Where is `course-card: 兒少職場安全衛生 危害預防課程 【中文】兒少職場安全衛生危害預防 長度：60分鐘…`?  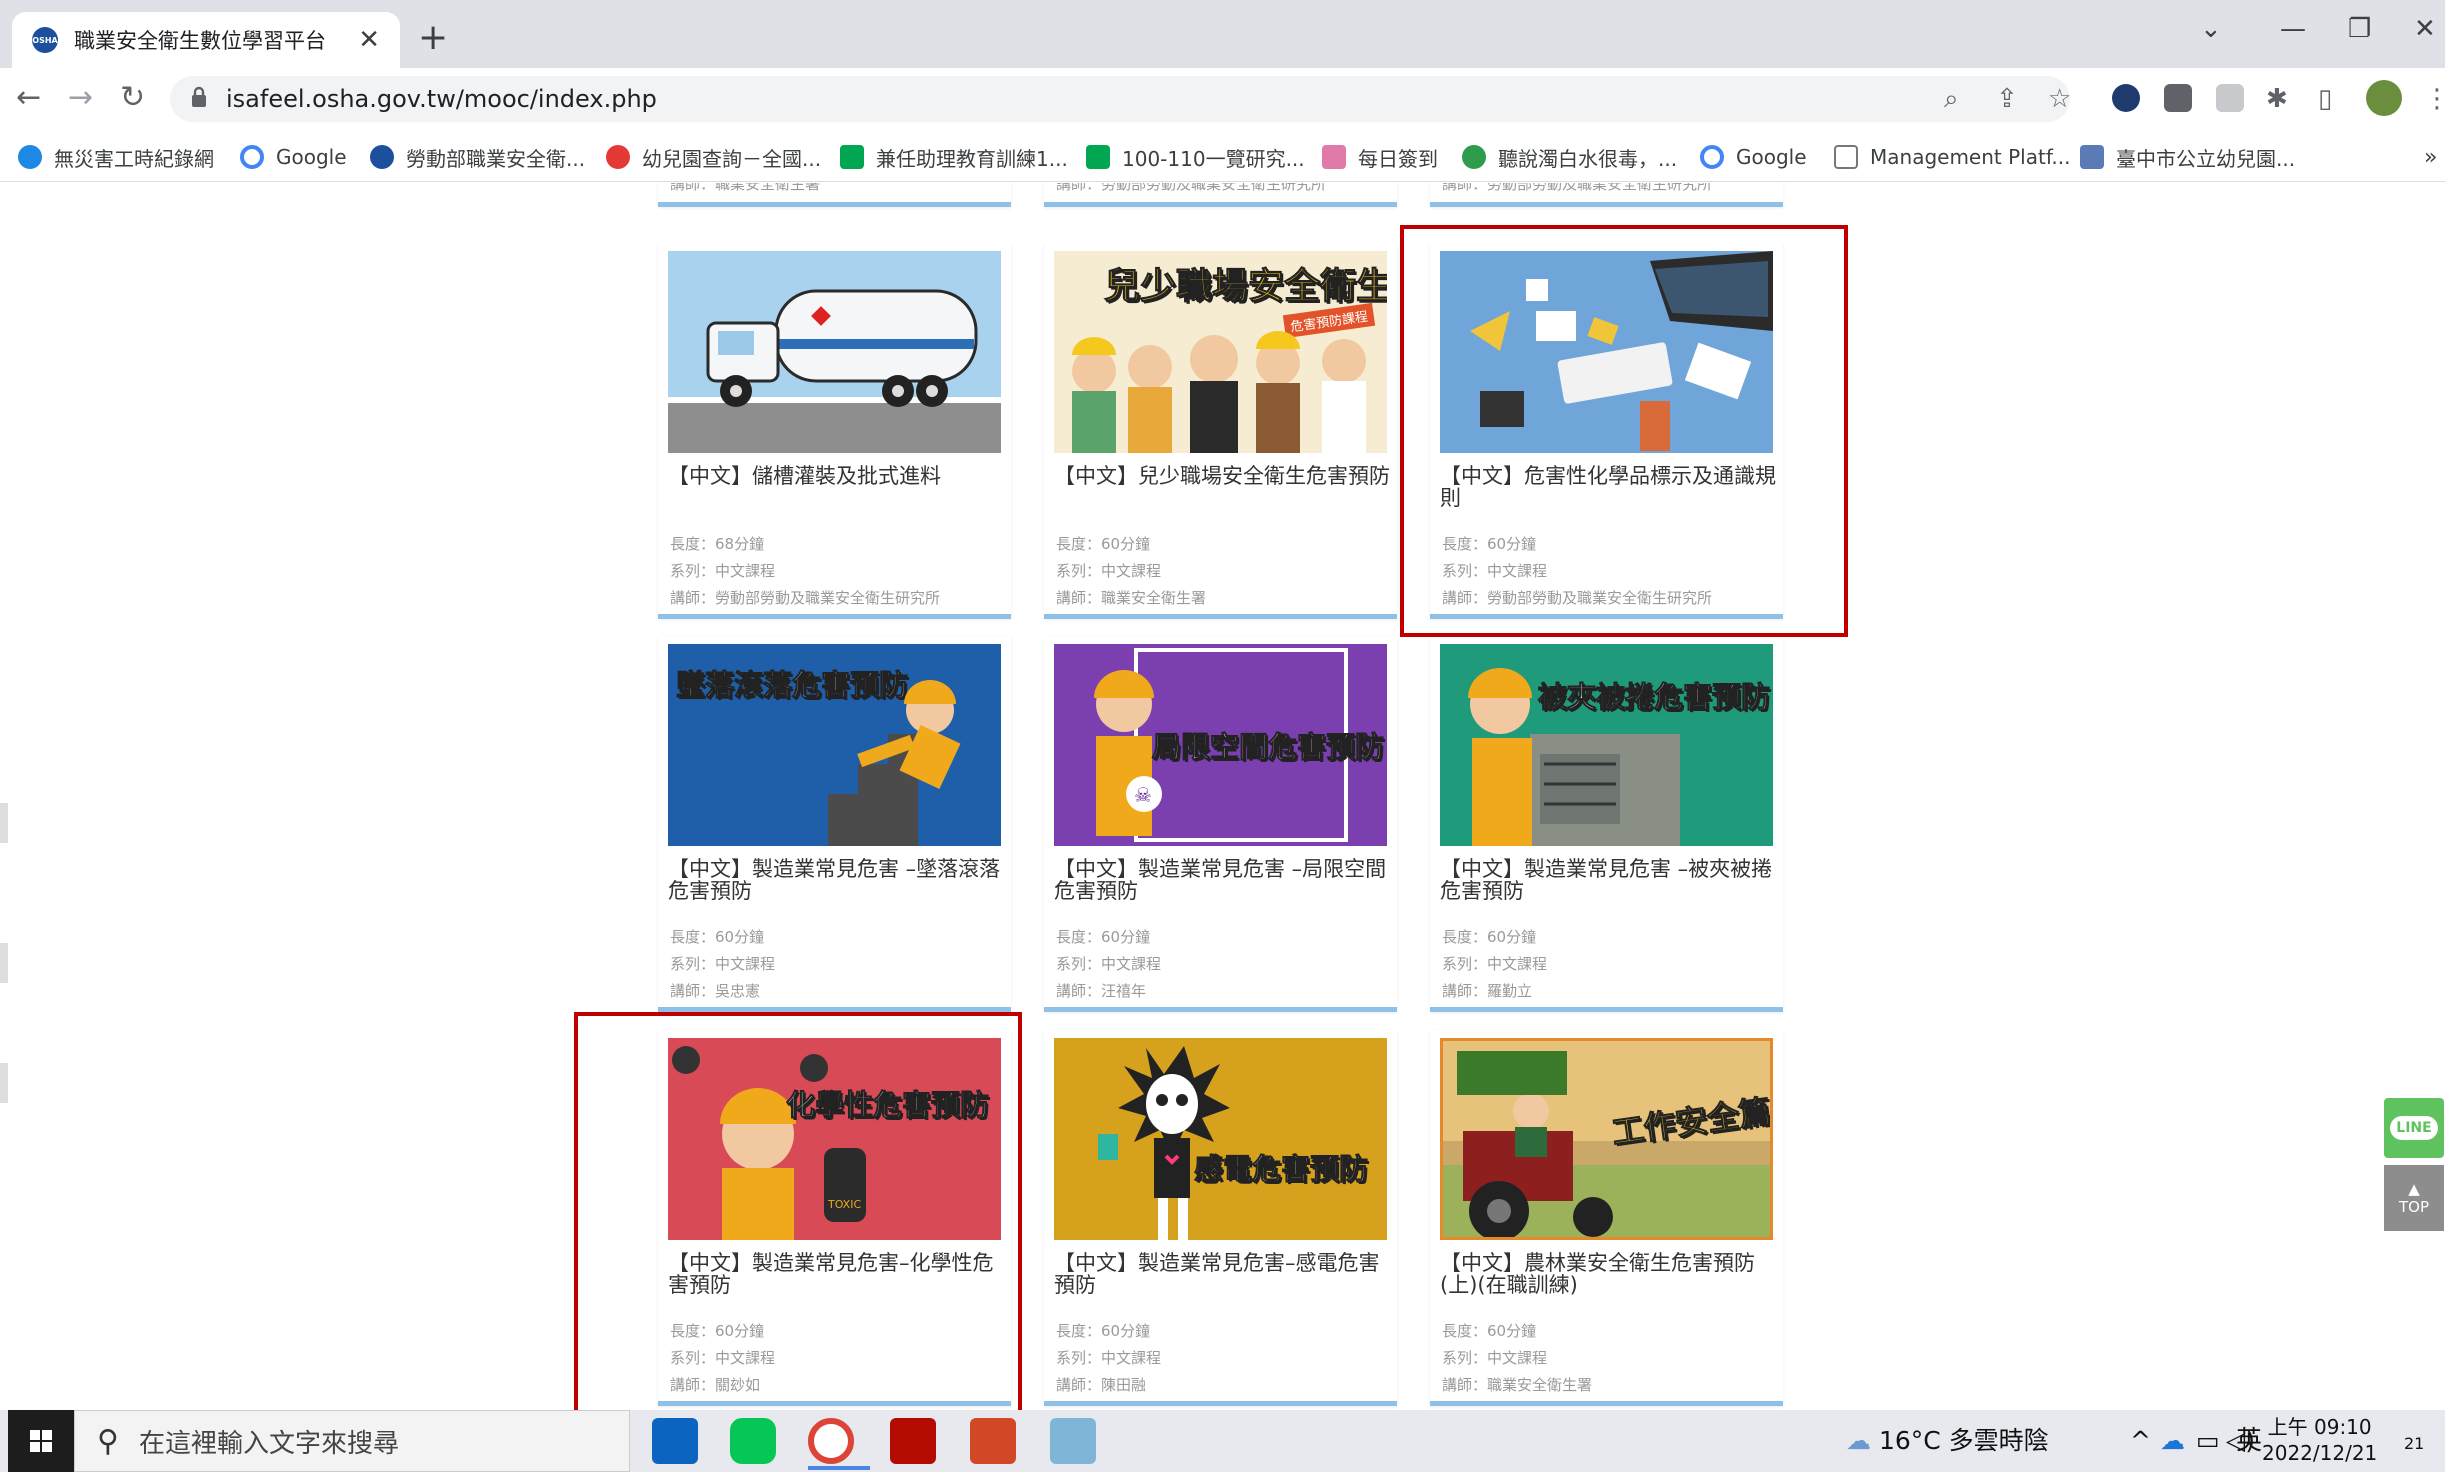
course-card: 兒少職場安全衛生 危害預防課程 【中文】兒少職場安全衛生危害預防 長度：60分鐘… is located at coordinates (1220, 431).